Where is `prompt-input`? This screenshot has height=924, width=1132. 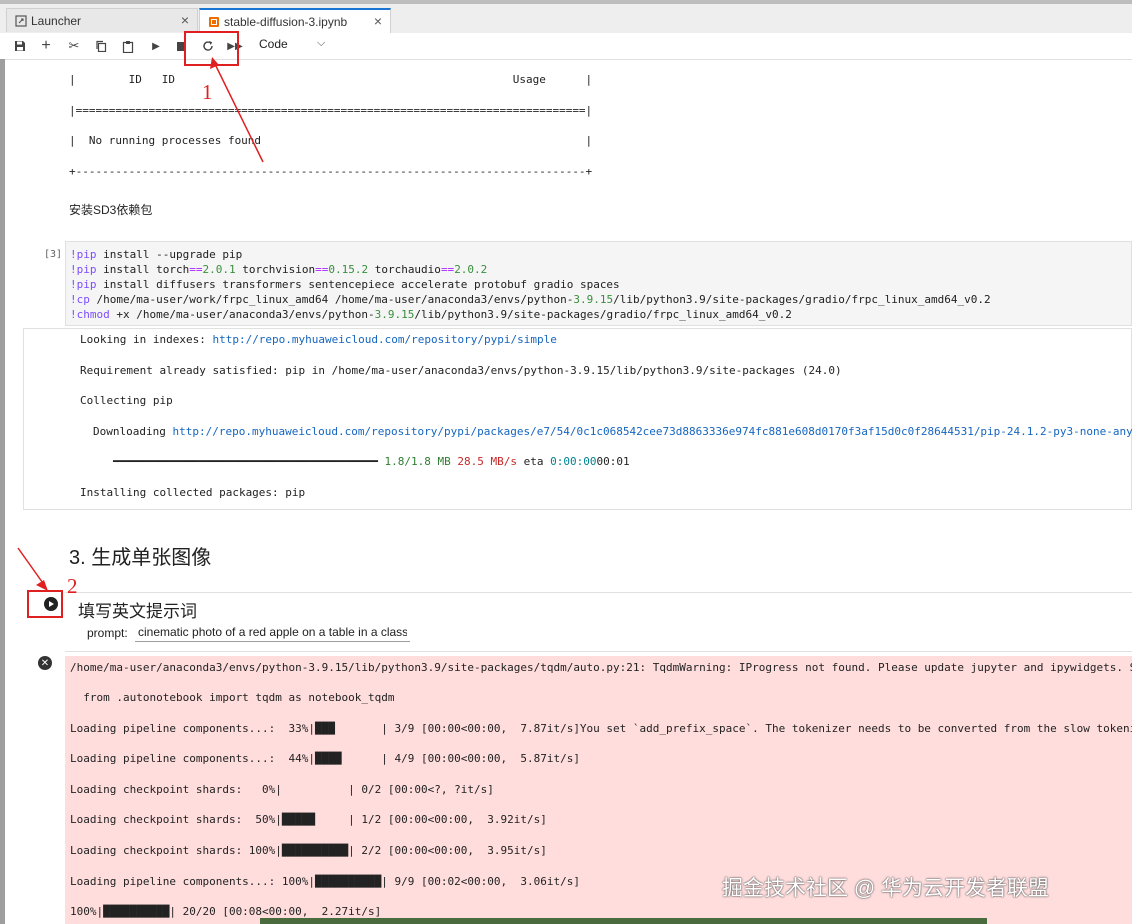
prompt-input is located at coordinates (272, 632).